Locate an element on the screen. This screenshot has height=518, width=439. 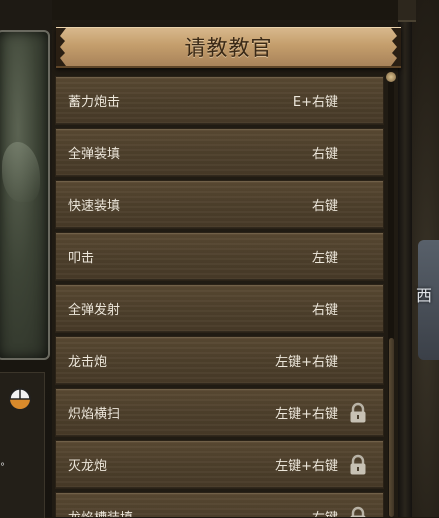
skill-row-locked: 灭龙炮 左键+右键 is located at coordinates (219, 464).